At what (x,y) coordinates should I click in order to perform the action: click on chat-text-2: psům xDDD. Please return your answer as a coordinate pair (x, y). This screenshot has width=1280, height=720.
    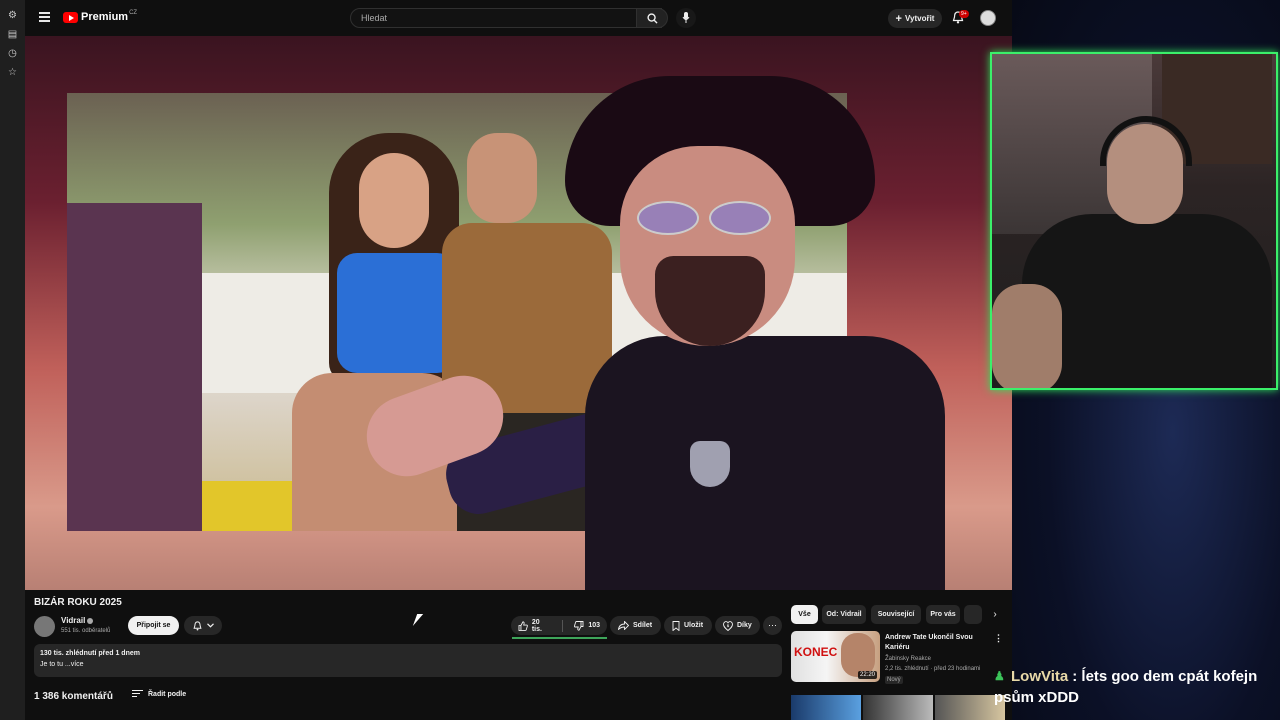
    Looking at the image, I should click on (1037, 697).